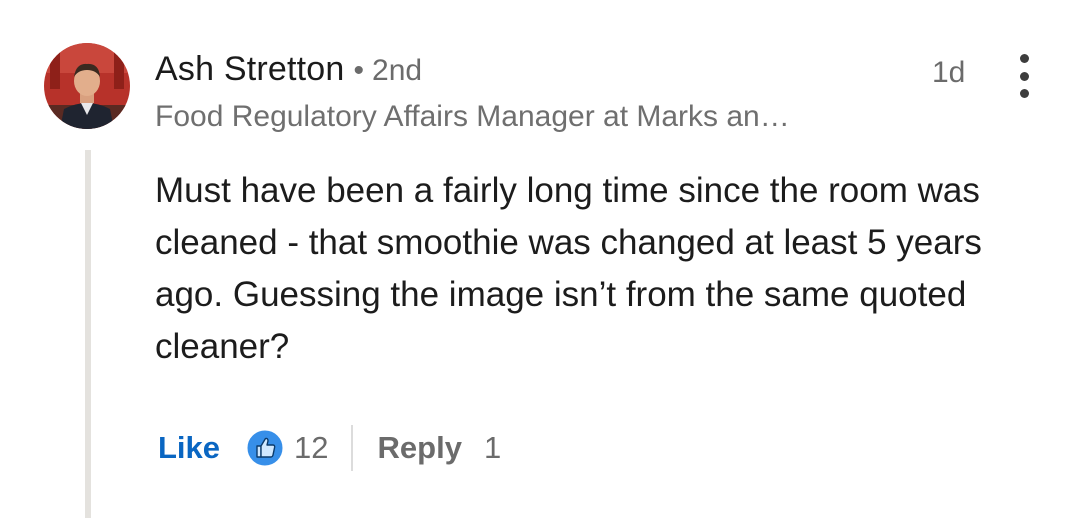  Describe the element at coordinates (329, 448) in the screenshot. I see `comment-actions: Like 12 Reply 1` at that location.